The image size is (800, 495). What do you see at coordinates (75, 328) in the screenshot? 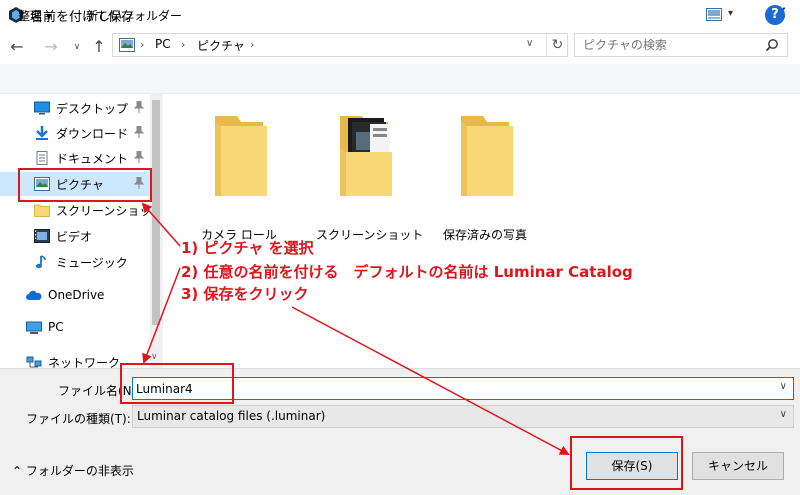
I see `nav-item-pc: PC` at bounding box center [75, 328].